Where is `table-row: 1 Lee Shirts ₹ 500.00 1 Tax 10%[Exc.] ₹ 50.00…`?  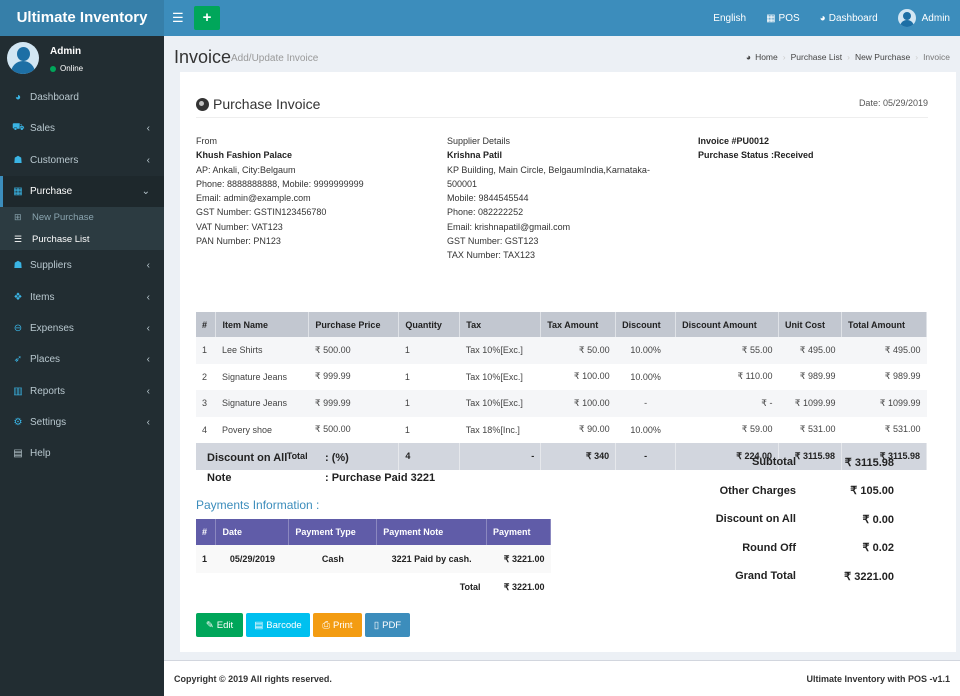
table-row: 1 Lee Shirts ₹ 500.00 1 Tax 10%[Exc.] ₹ 50.00… is located at coordinates (561, 350).